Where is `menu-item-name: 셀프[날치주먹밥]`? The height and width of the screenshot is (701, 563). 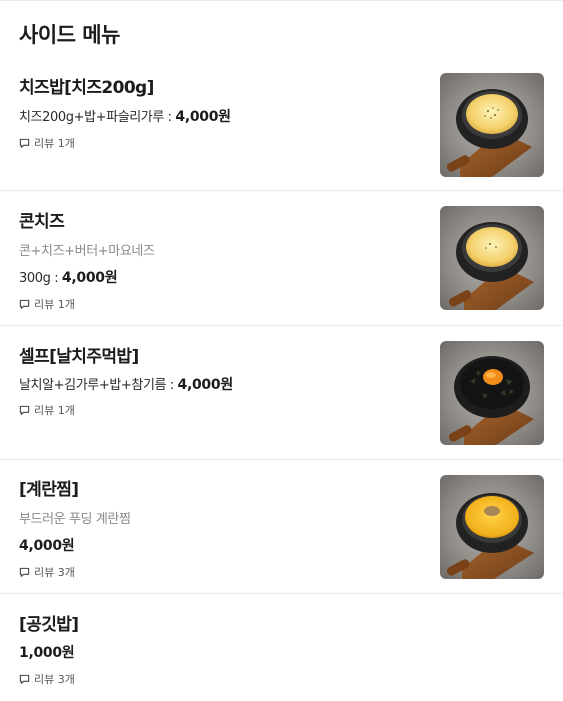 menu-item-name: 셀프[날치주먹밥] is located at coordinates (79, 357).